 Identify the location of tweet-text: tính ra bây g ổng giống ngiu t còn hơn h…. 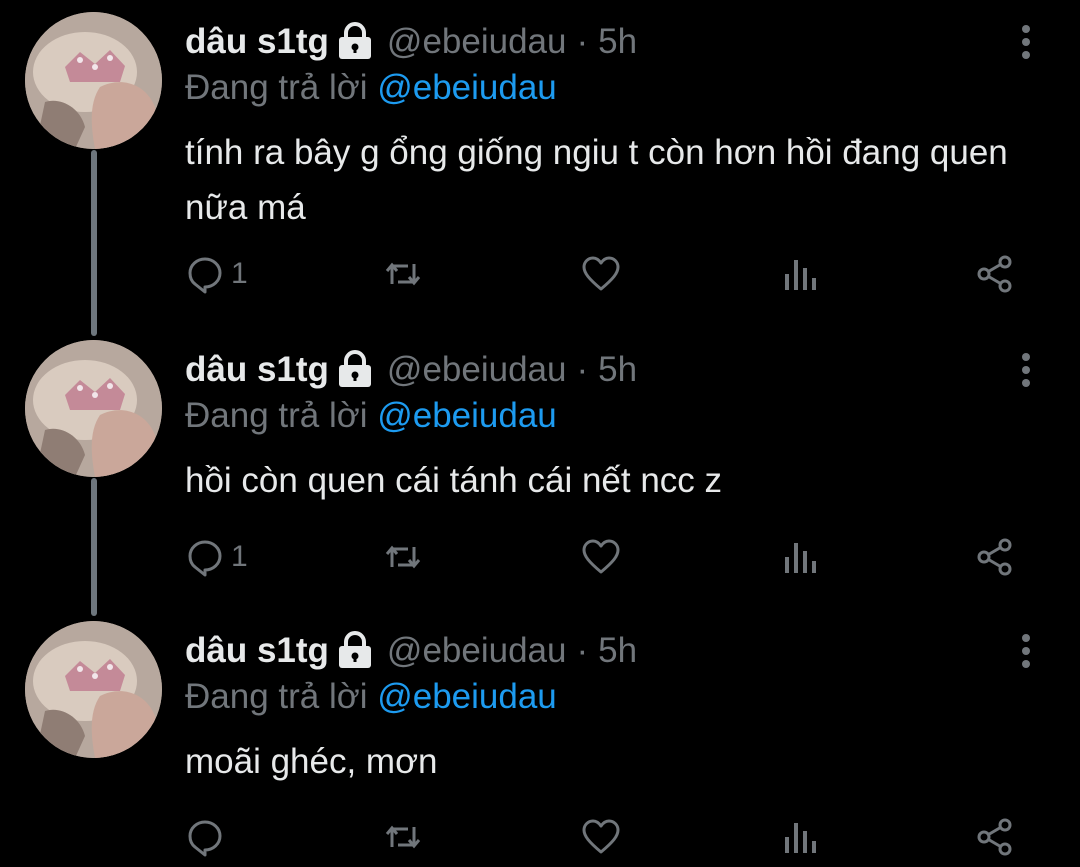
(596, 180).